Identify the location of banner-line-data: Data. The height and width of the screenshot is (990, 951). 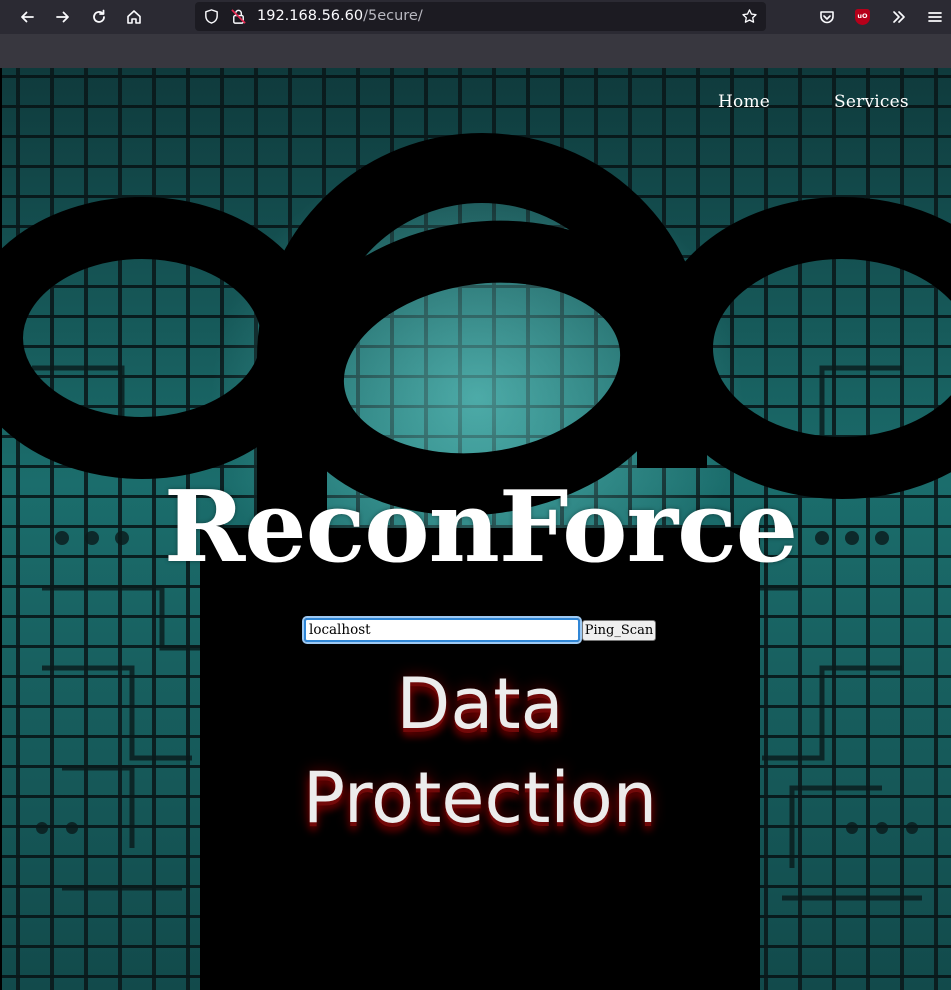
(480, 704).